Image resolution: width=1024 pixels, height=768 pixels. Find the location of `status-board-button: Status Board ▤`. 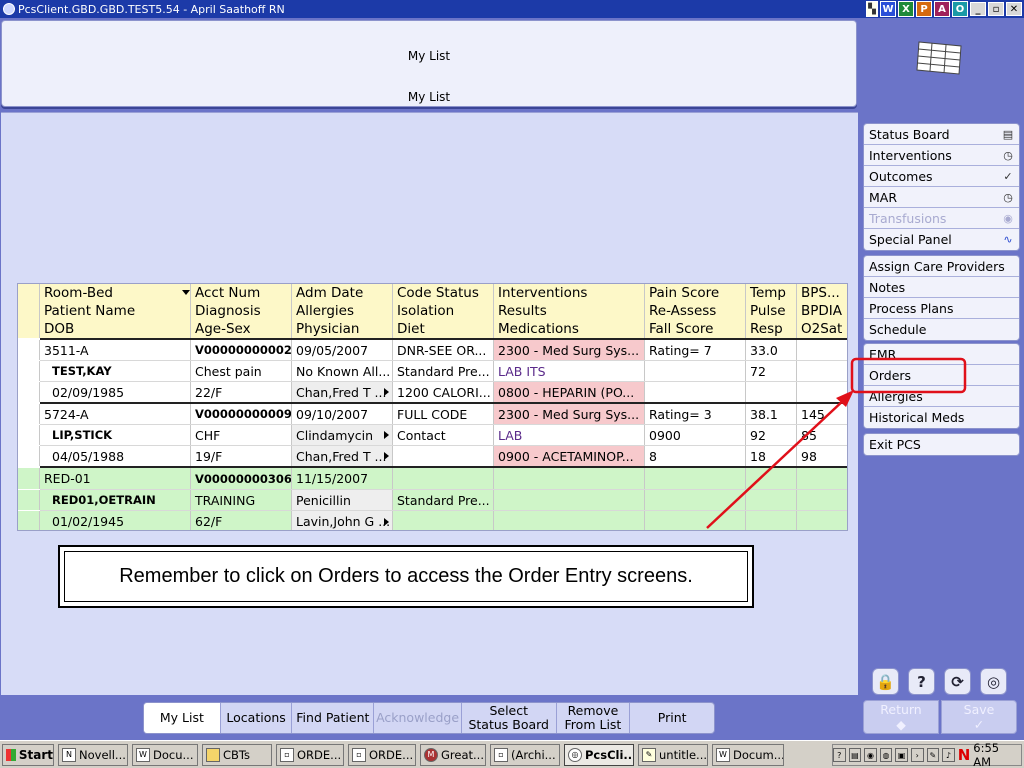

status-board-button: Status Board ▤ is located at coordinates (941, 134).